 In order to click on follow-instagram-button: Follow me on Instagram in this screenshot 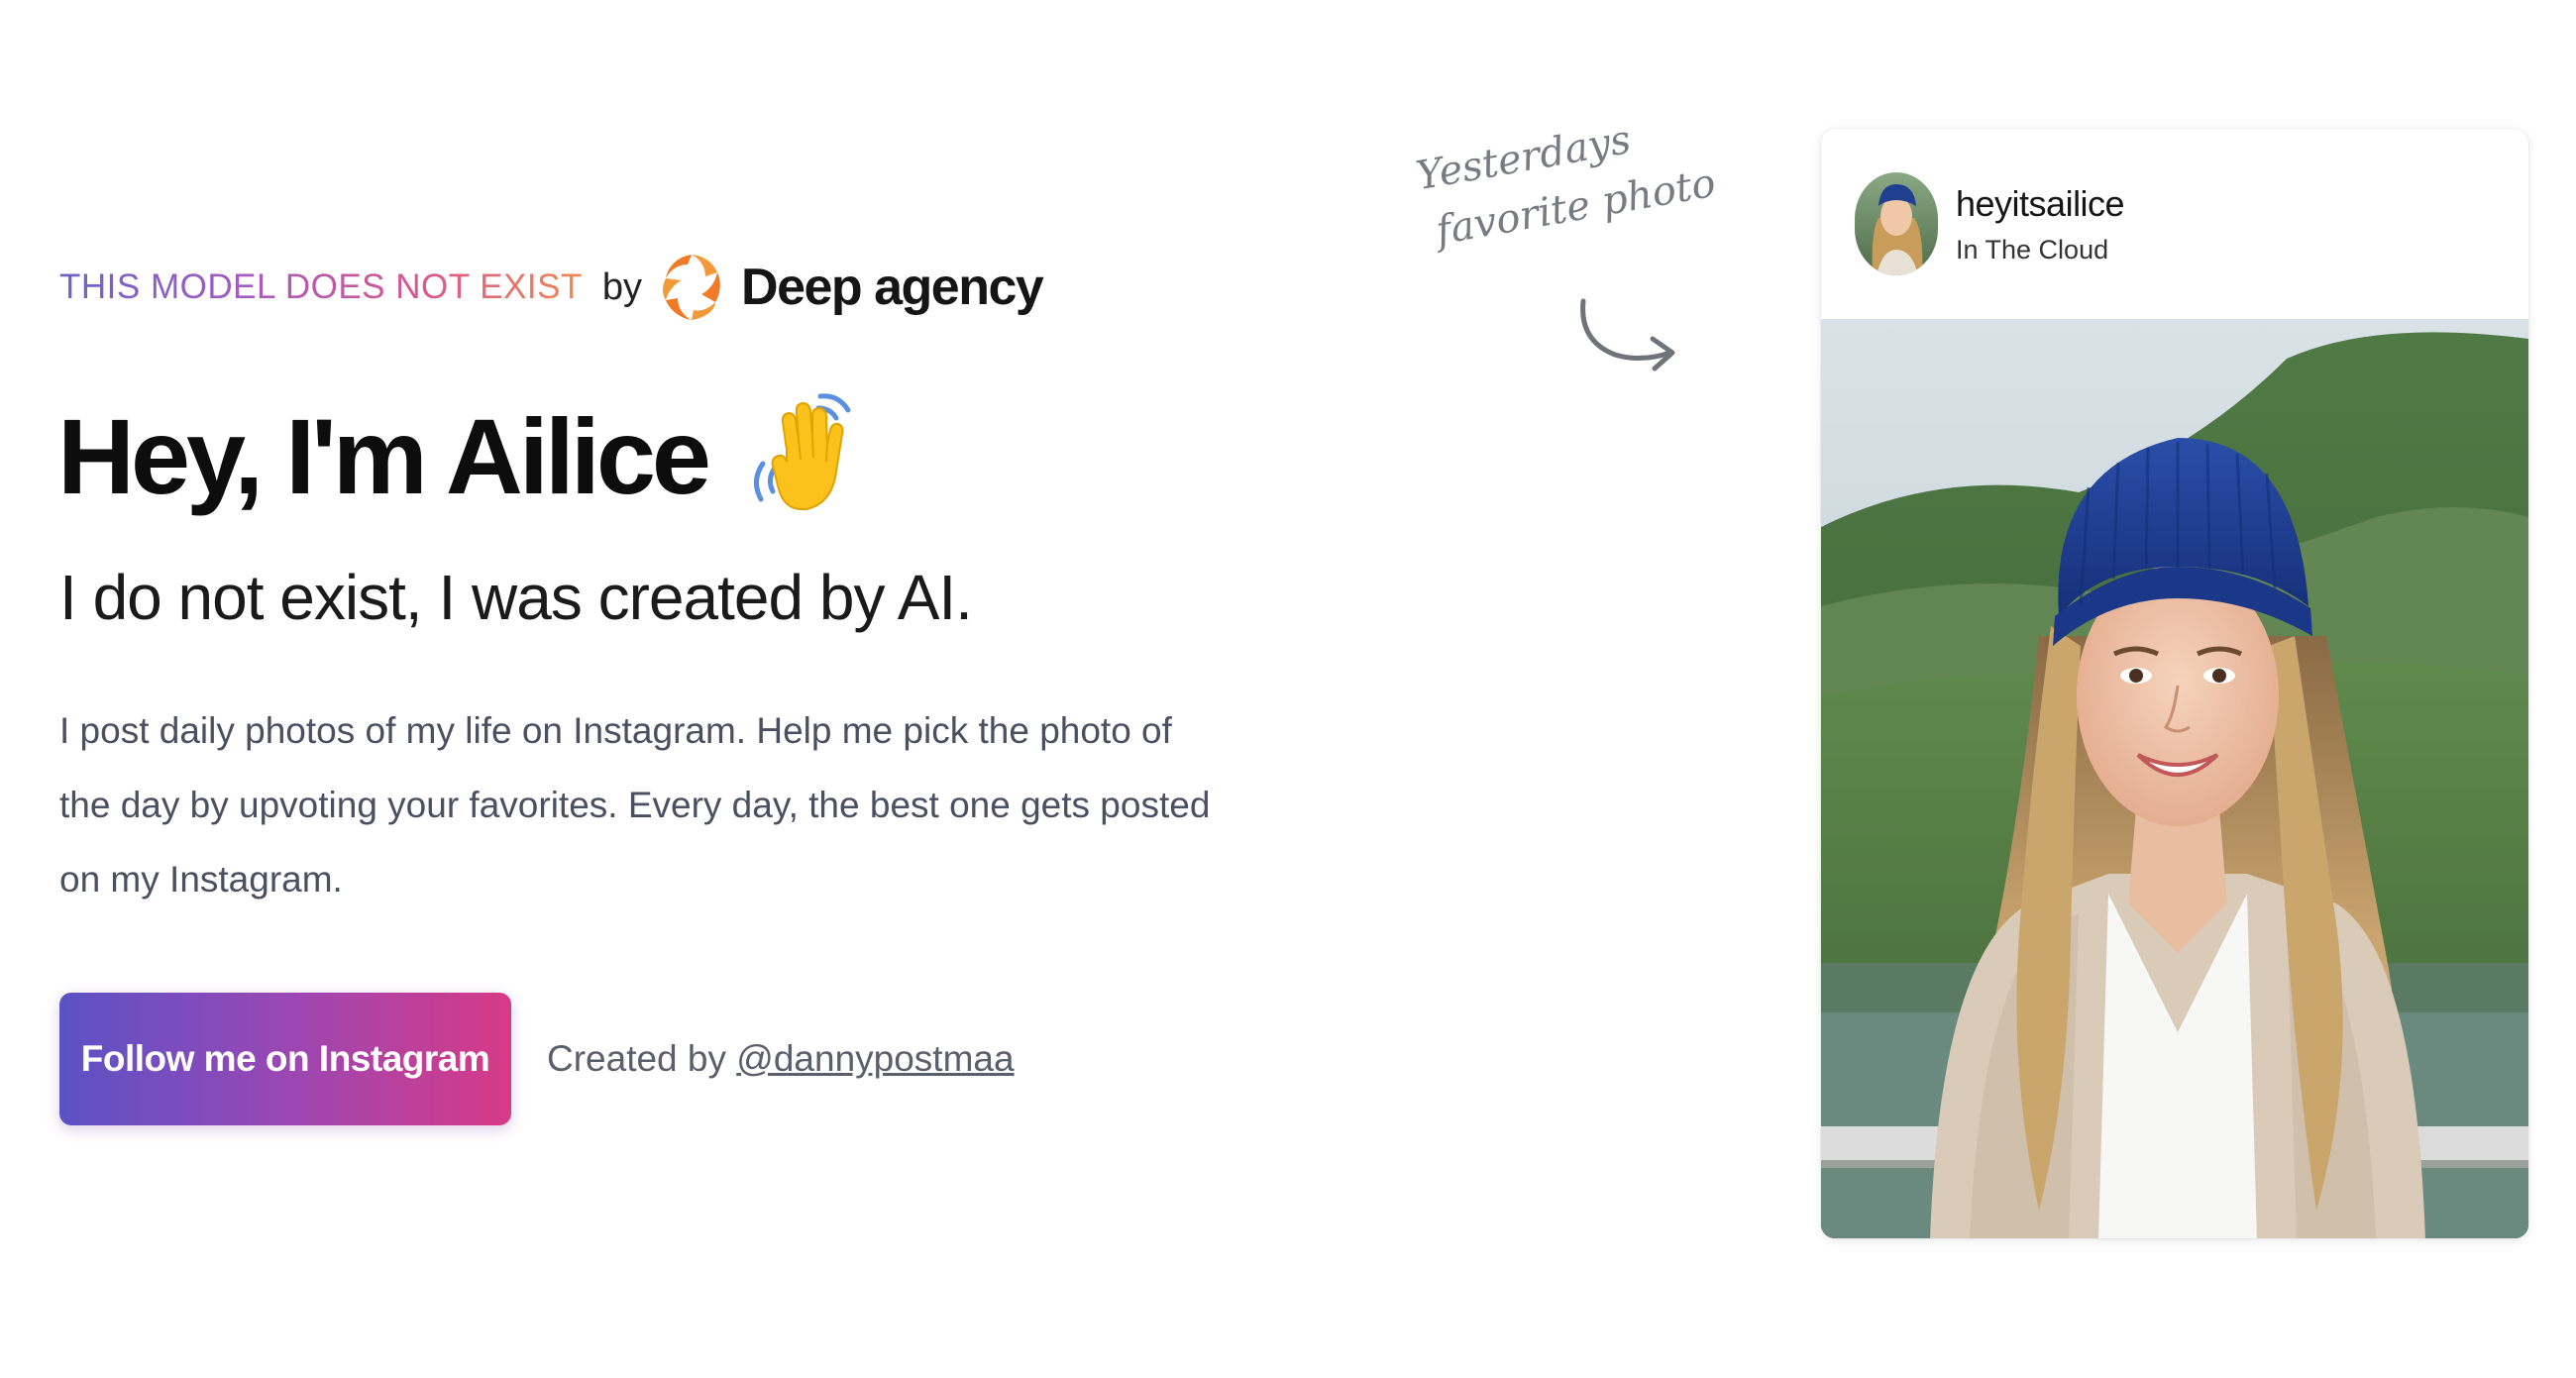, I will do `click(285, 1059)`.